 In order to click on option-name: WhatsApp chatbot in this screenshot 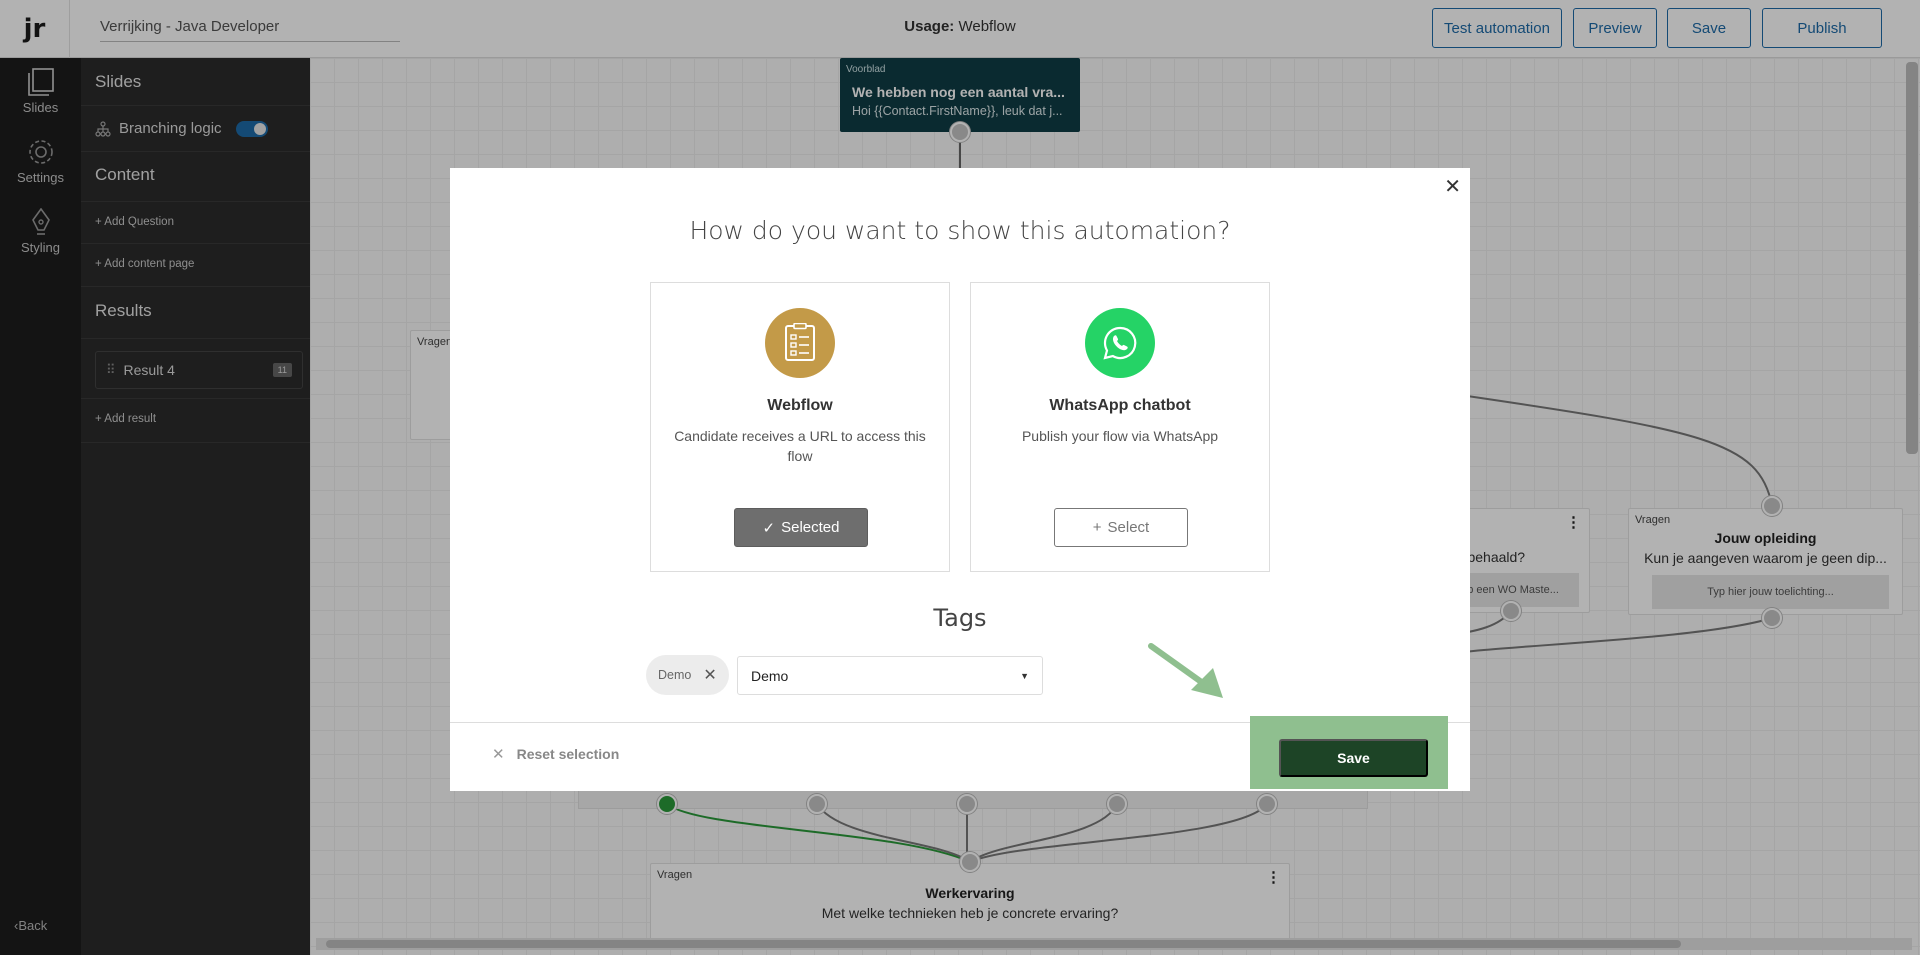, I will do `click(1120, 405)`.